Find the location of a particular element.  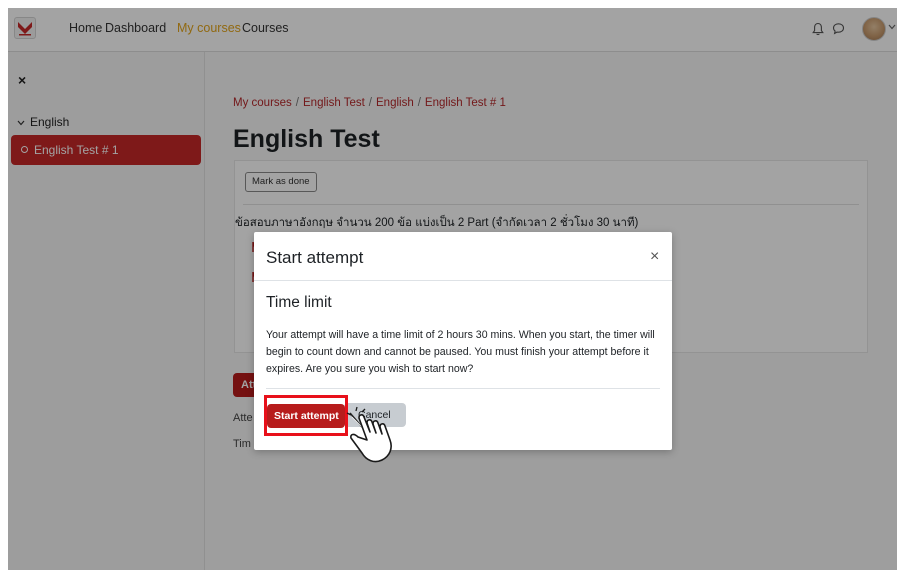

modal-subtitle: Time limit is located at coordinates (299, 302).